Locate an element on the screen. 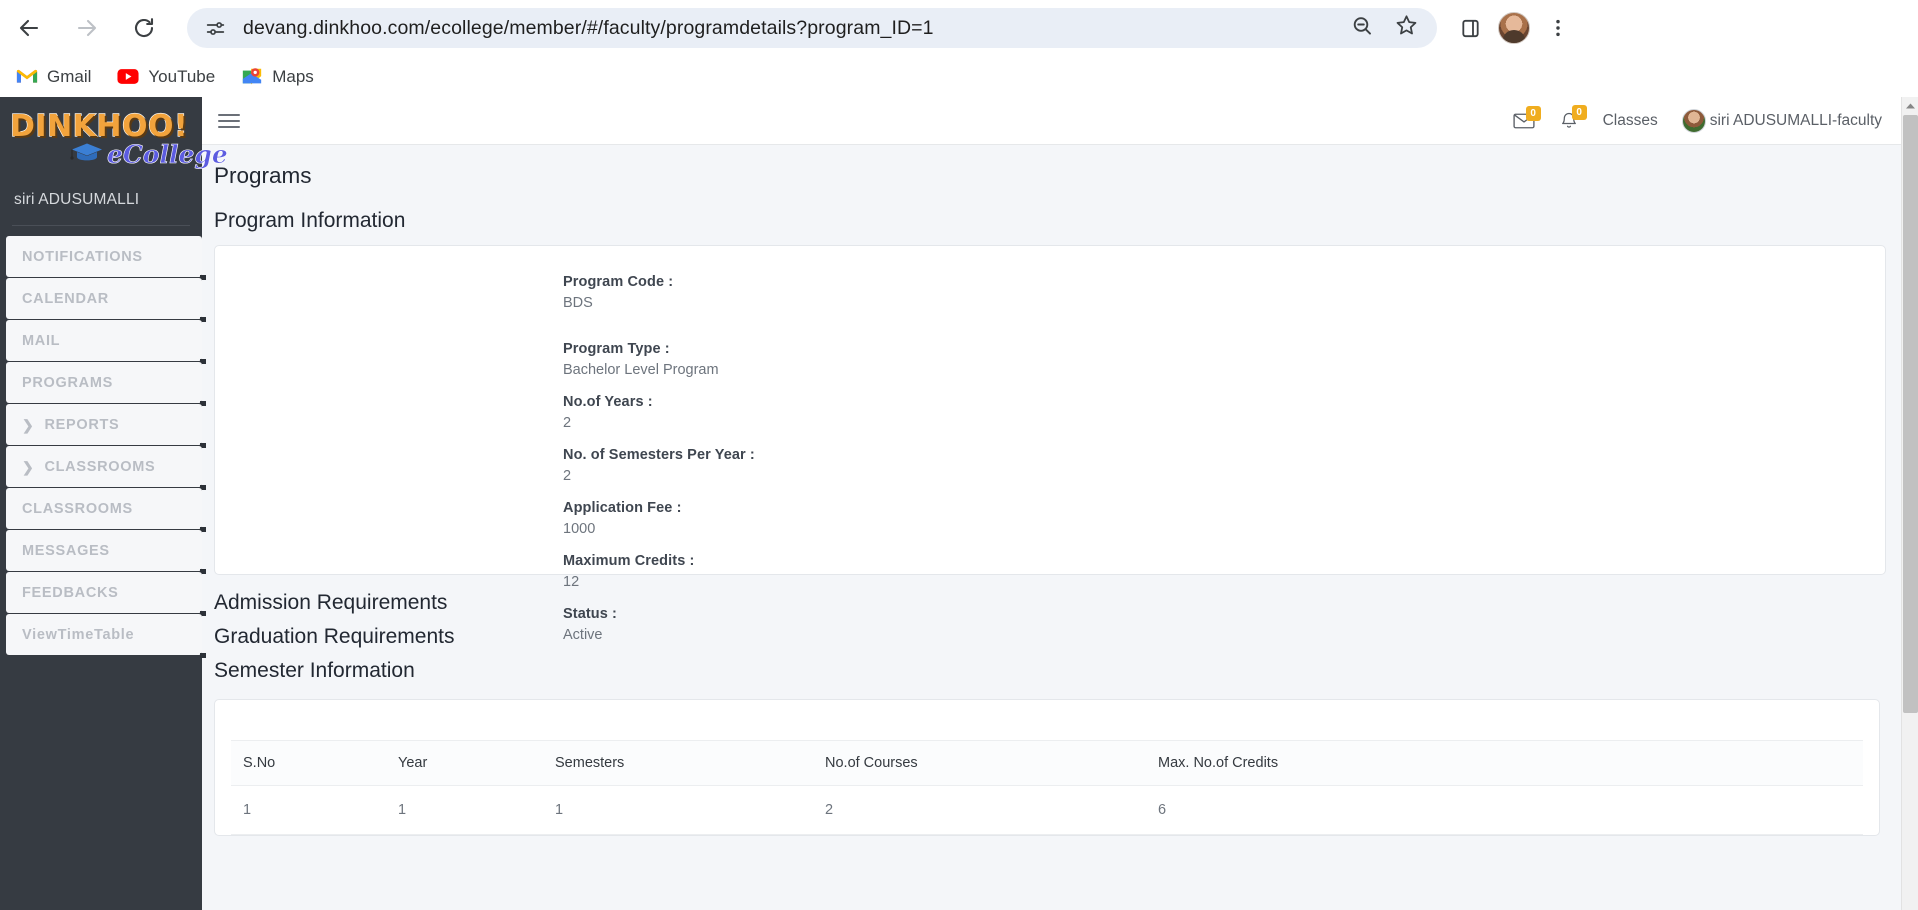  sidebar-item-classrooms: CLASSROOMS is located at coordinates (106, 510).